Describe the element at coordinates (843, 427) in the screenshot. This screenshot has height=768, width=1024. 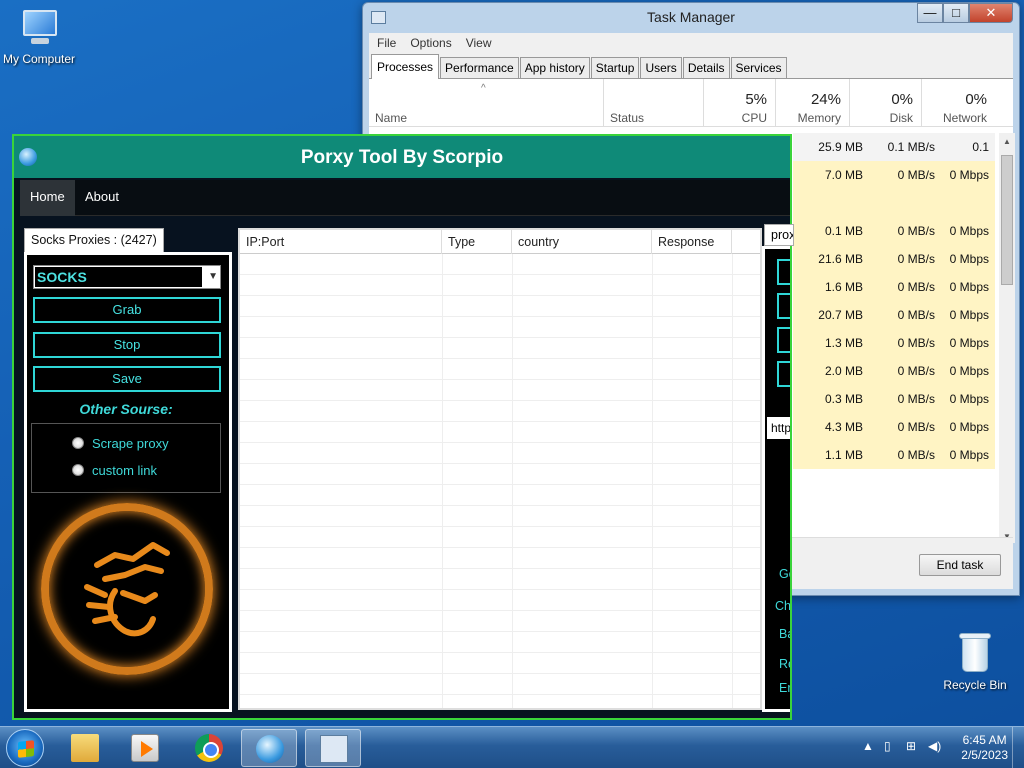
I see `memory-cell: 4.3 MB` at that location.